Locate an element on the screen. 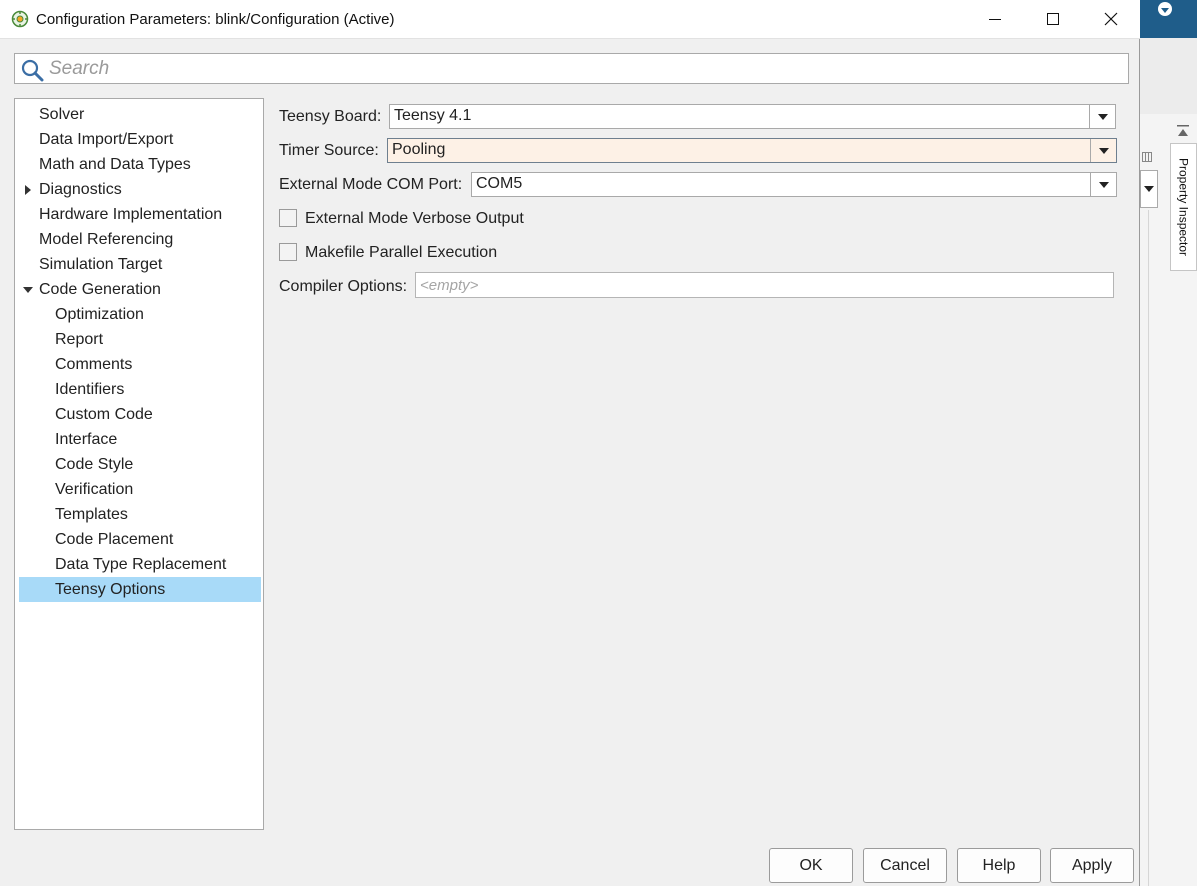 This screenshot has height=886, width=1197. timer-source-select: Pooling is located at coordinates (752, 150).